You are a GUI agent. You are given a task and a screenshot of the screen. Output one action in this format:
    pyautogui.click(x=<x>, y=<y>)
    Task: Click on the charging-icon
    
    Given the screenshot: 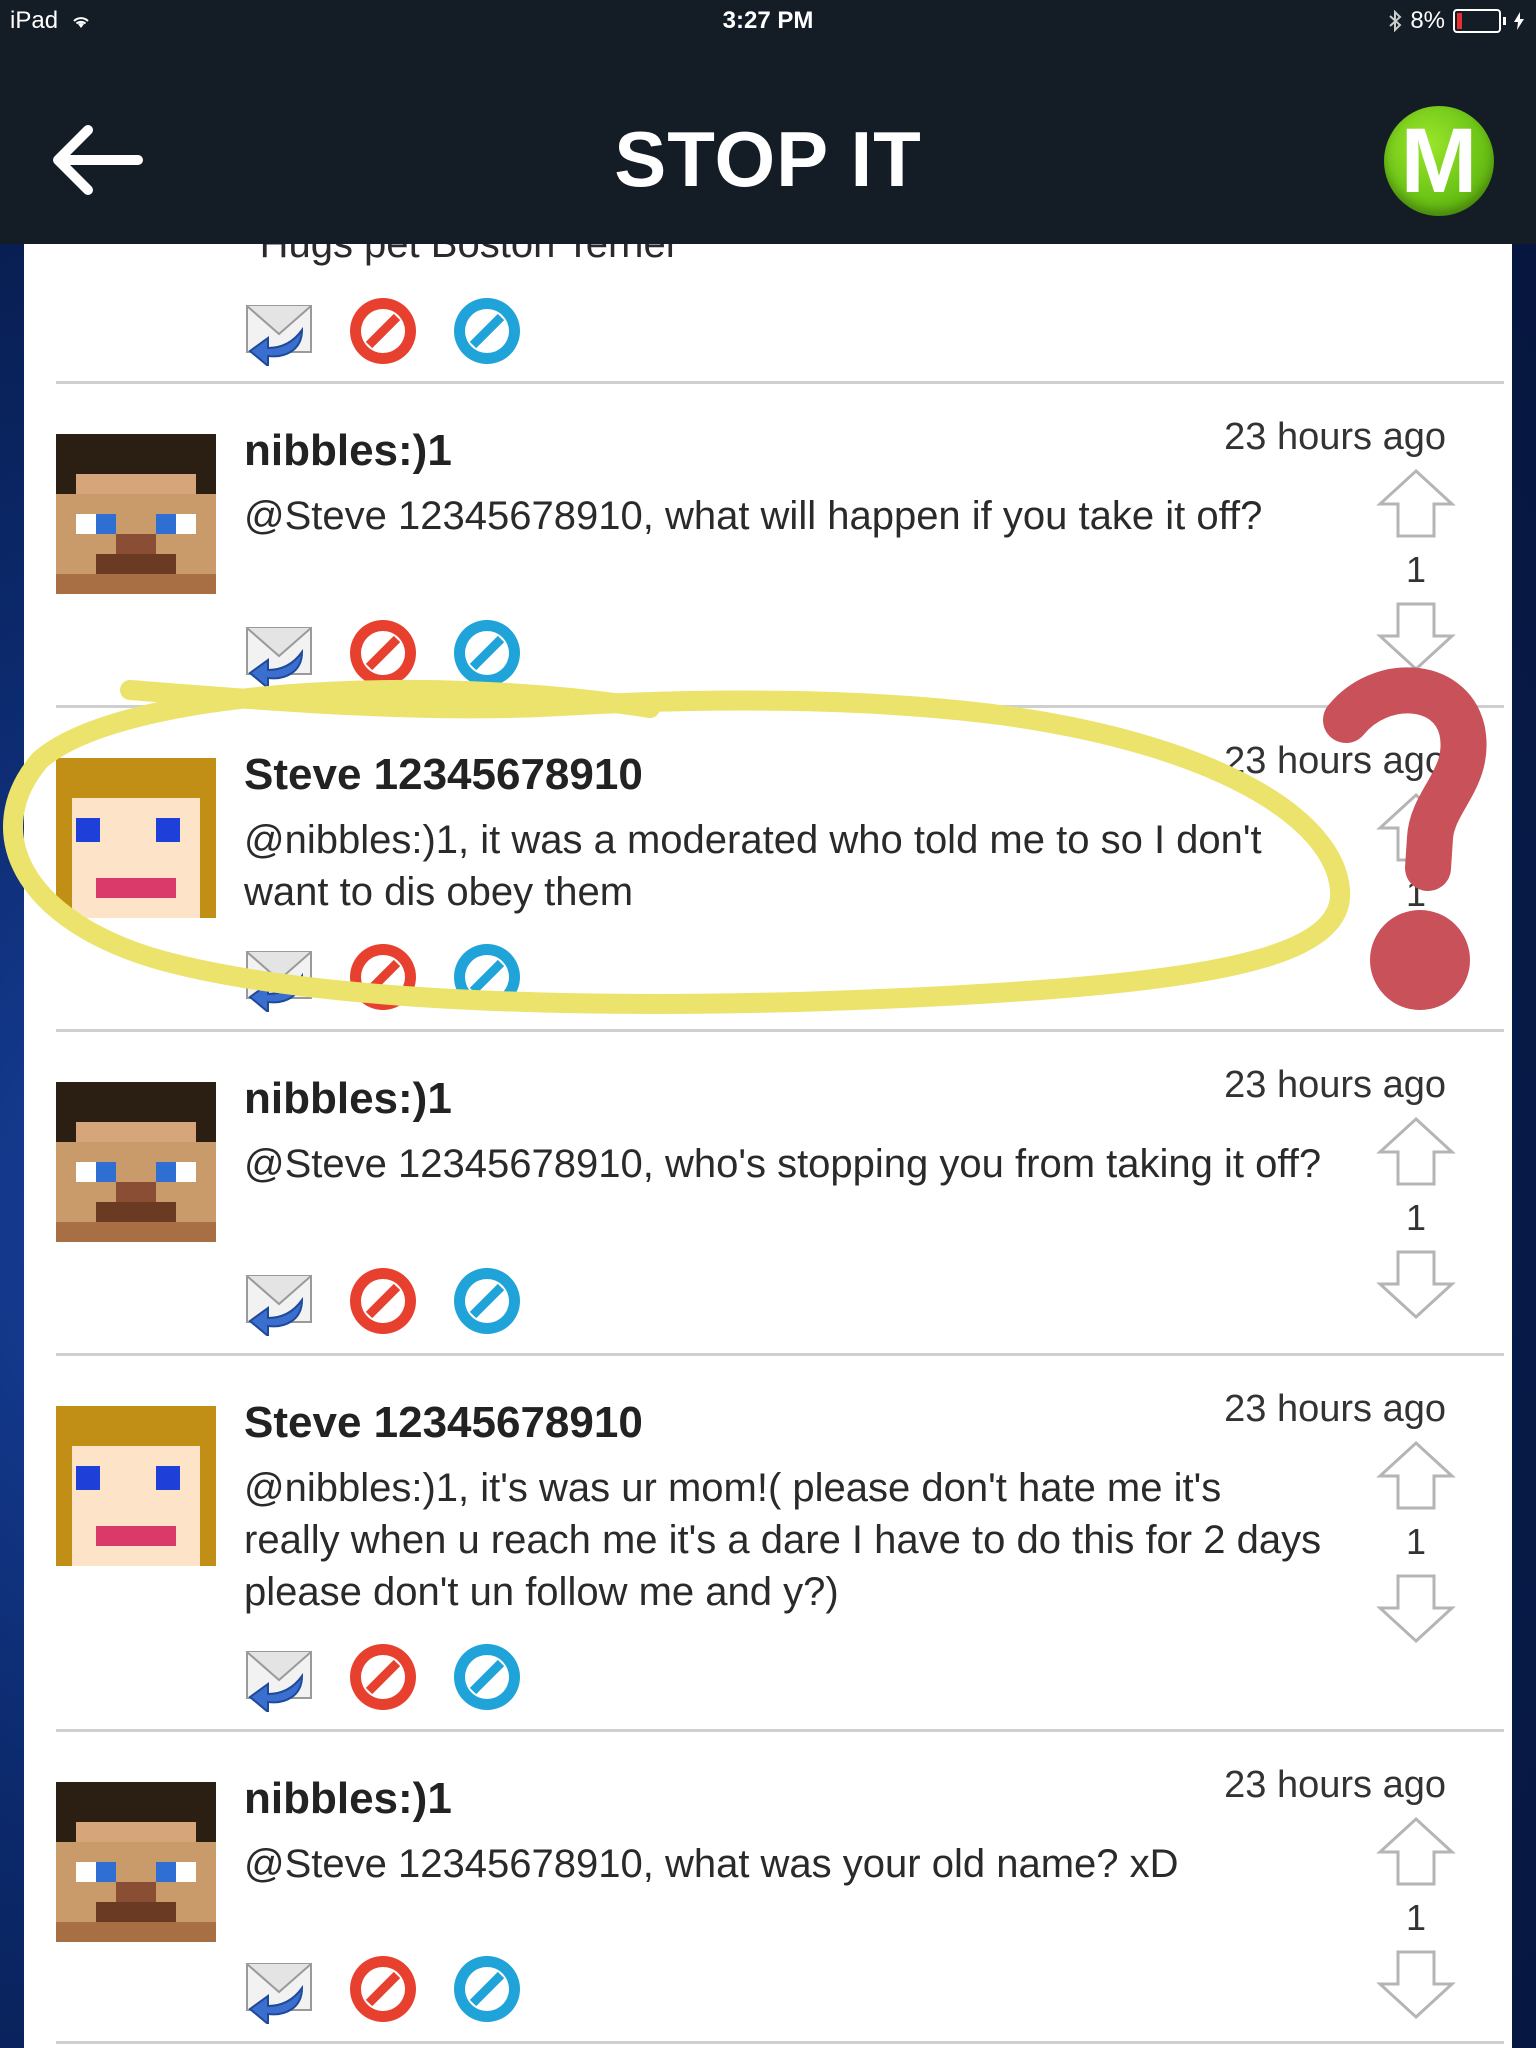 What is the action you would take?
    pyautogui.click(x=1519, y=21)
    